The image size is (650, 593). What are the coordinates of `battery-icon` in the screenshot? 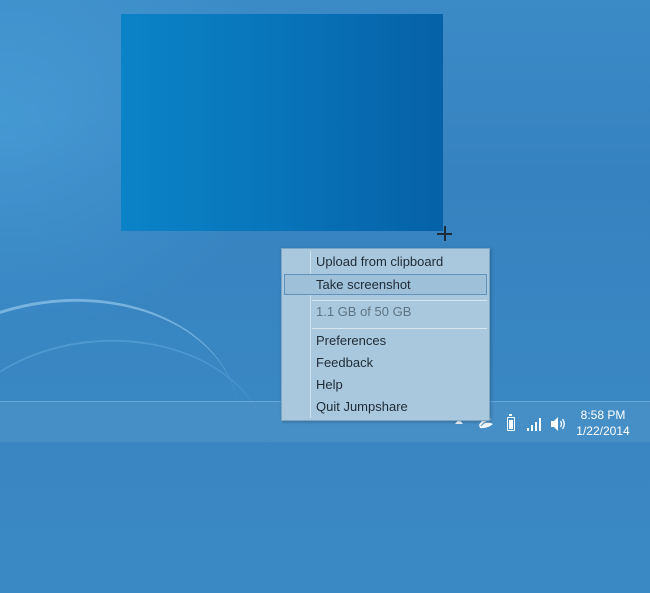 It's located at (511, 422).